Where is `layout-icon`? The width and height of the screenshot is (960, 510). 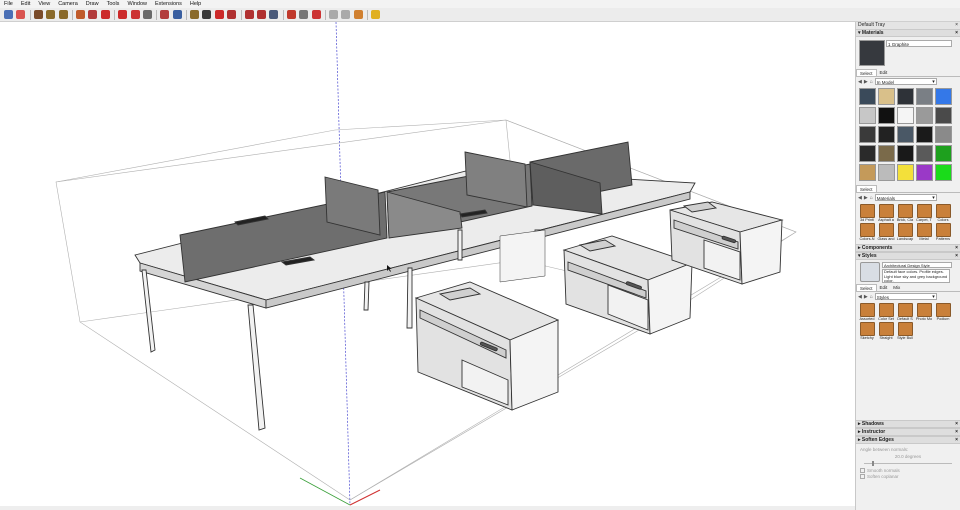 layout-icon is located at coordinates (262, 14).